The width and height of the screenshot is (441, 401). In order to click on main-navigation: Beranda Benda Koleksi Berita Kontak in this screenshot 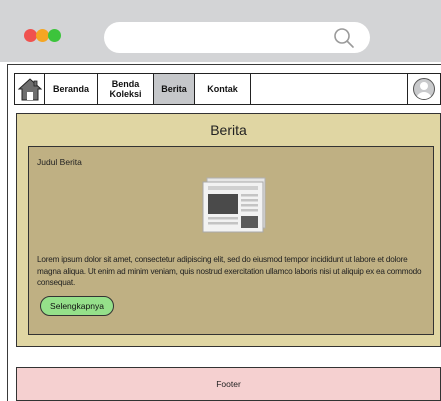, I will do `click(227, 89)`.